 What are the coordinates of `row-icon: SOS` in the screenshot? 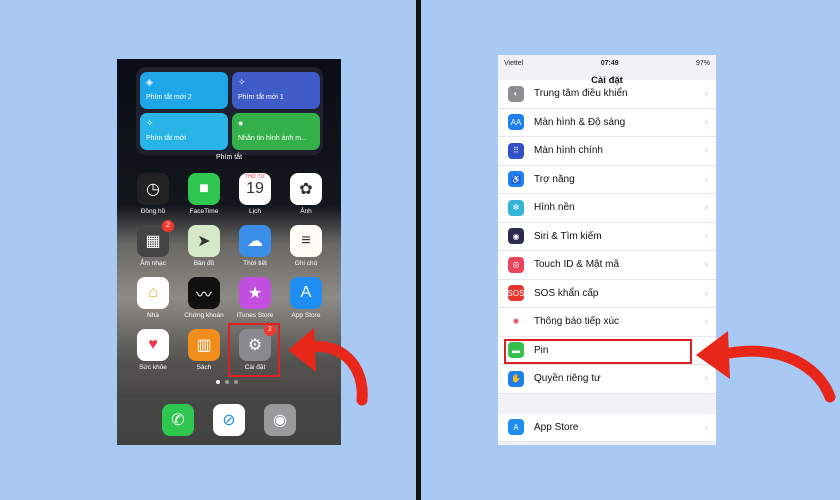 It's located at (516, 293).